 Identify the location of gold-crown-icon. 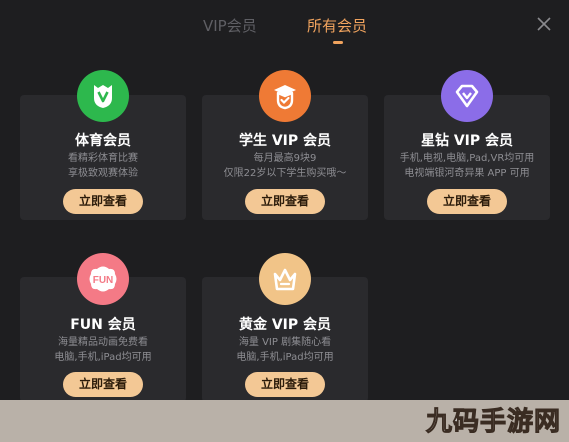
(285, 279).